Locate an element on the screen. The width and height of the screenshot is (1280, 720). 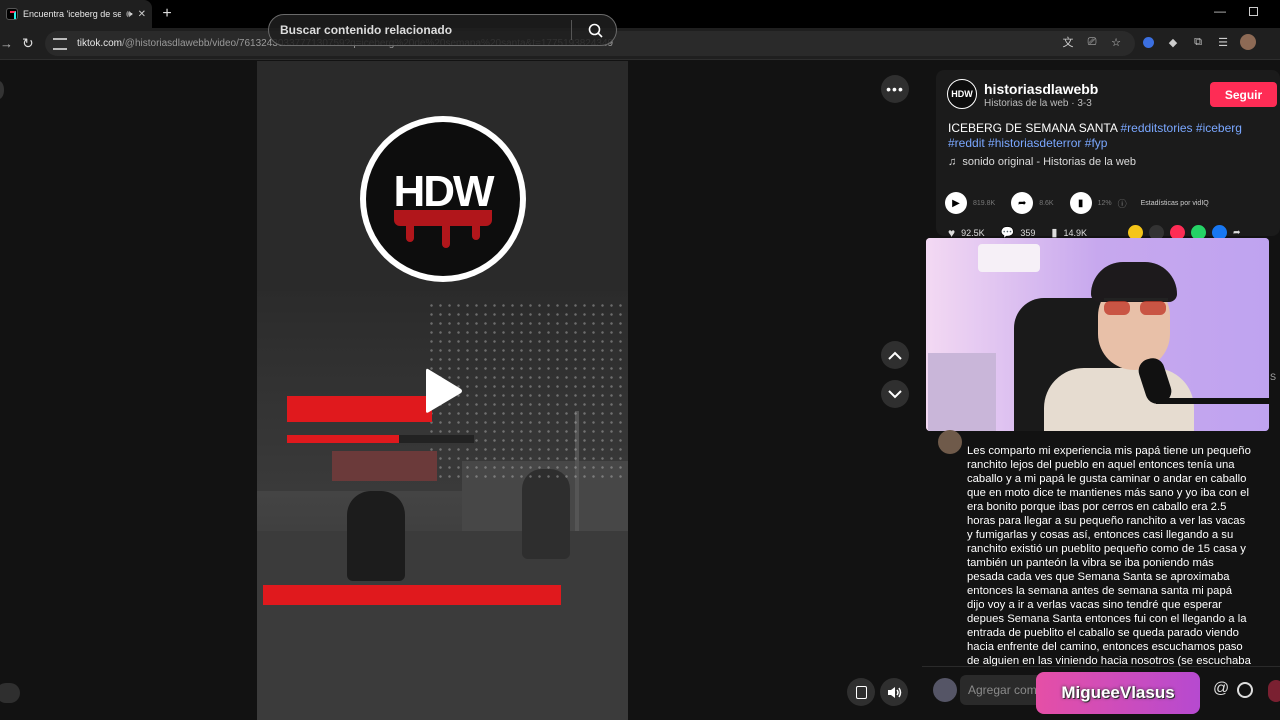
volume-icon is located at coordinates (894, 692).